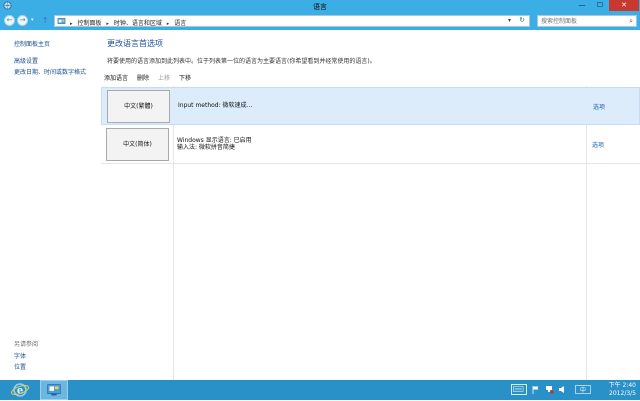  I want to click on see-also-link-location: 位置, so click(20, 366).